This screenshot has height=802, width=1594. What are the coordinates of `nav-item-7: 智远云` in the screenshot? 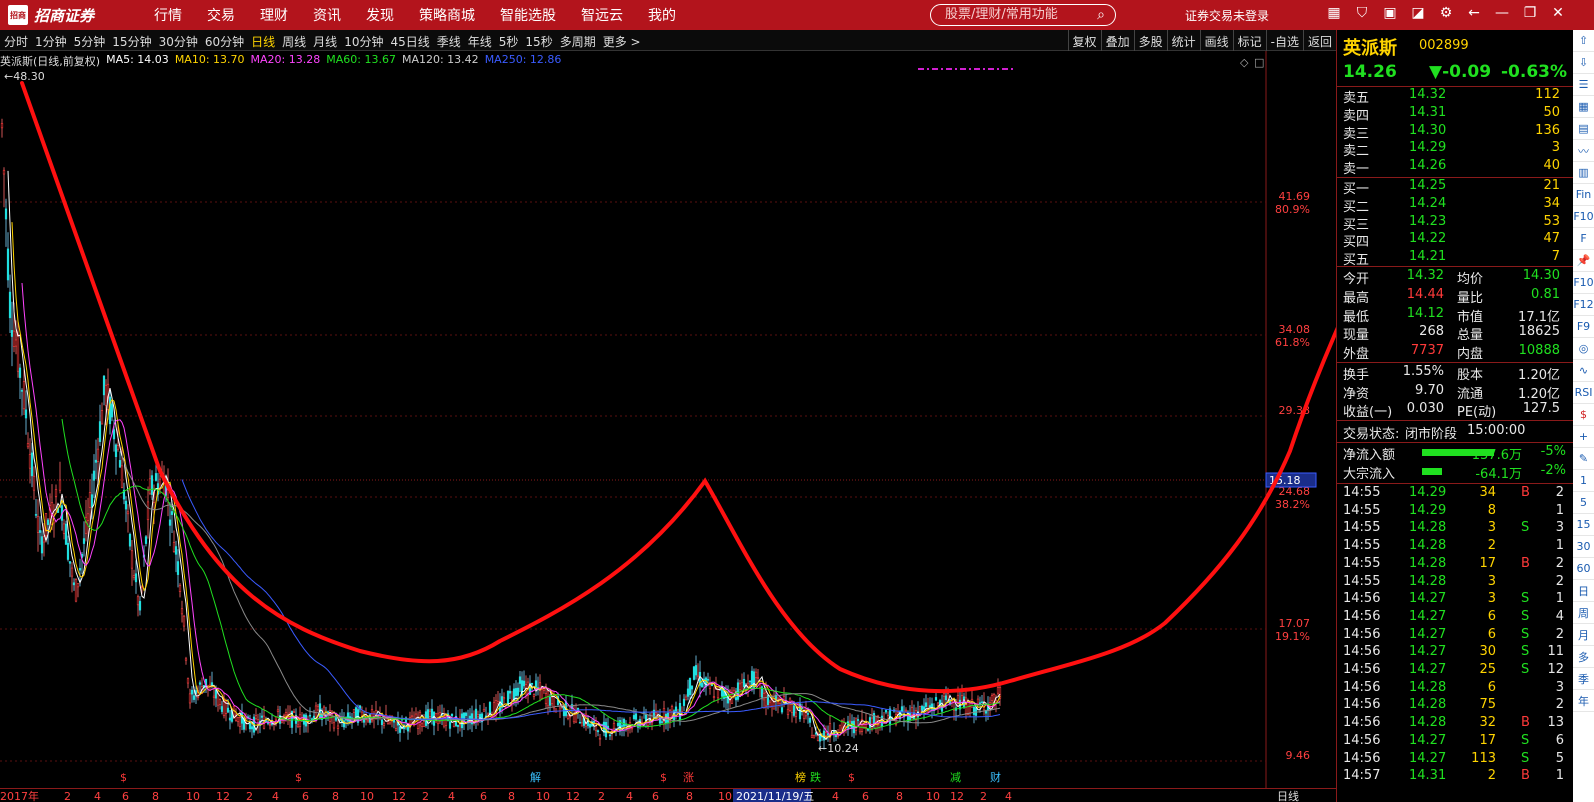 It's located at (602, 15).